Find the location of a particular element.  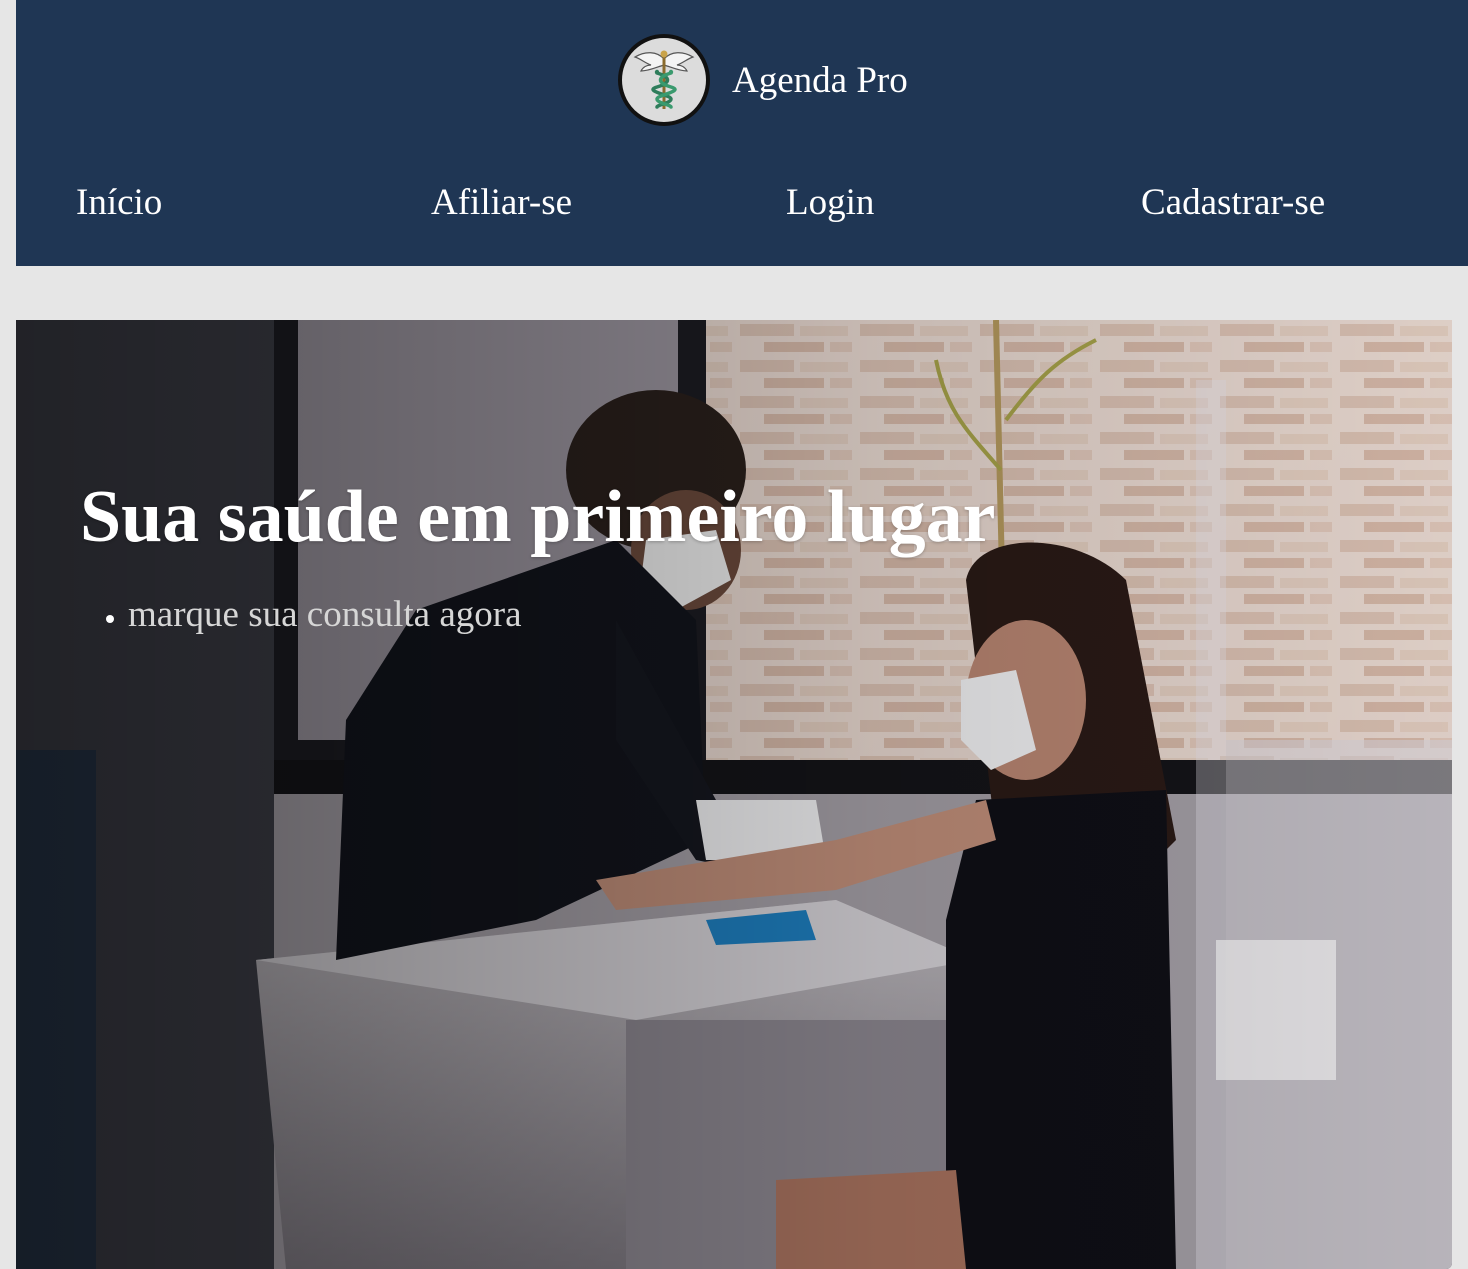

nav-item-cadastrar: Cadastrar-se is located at coordinates (1233, 203).